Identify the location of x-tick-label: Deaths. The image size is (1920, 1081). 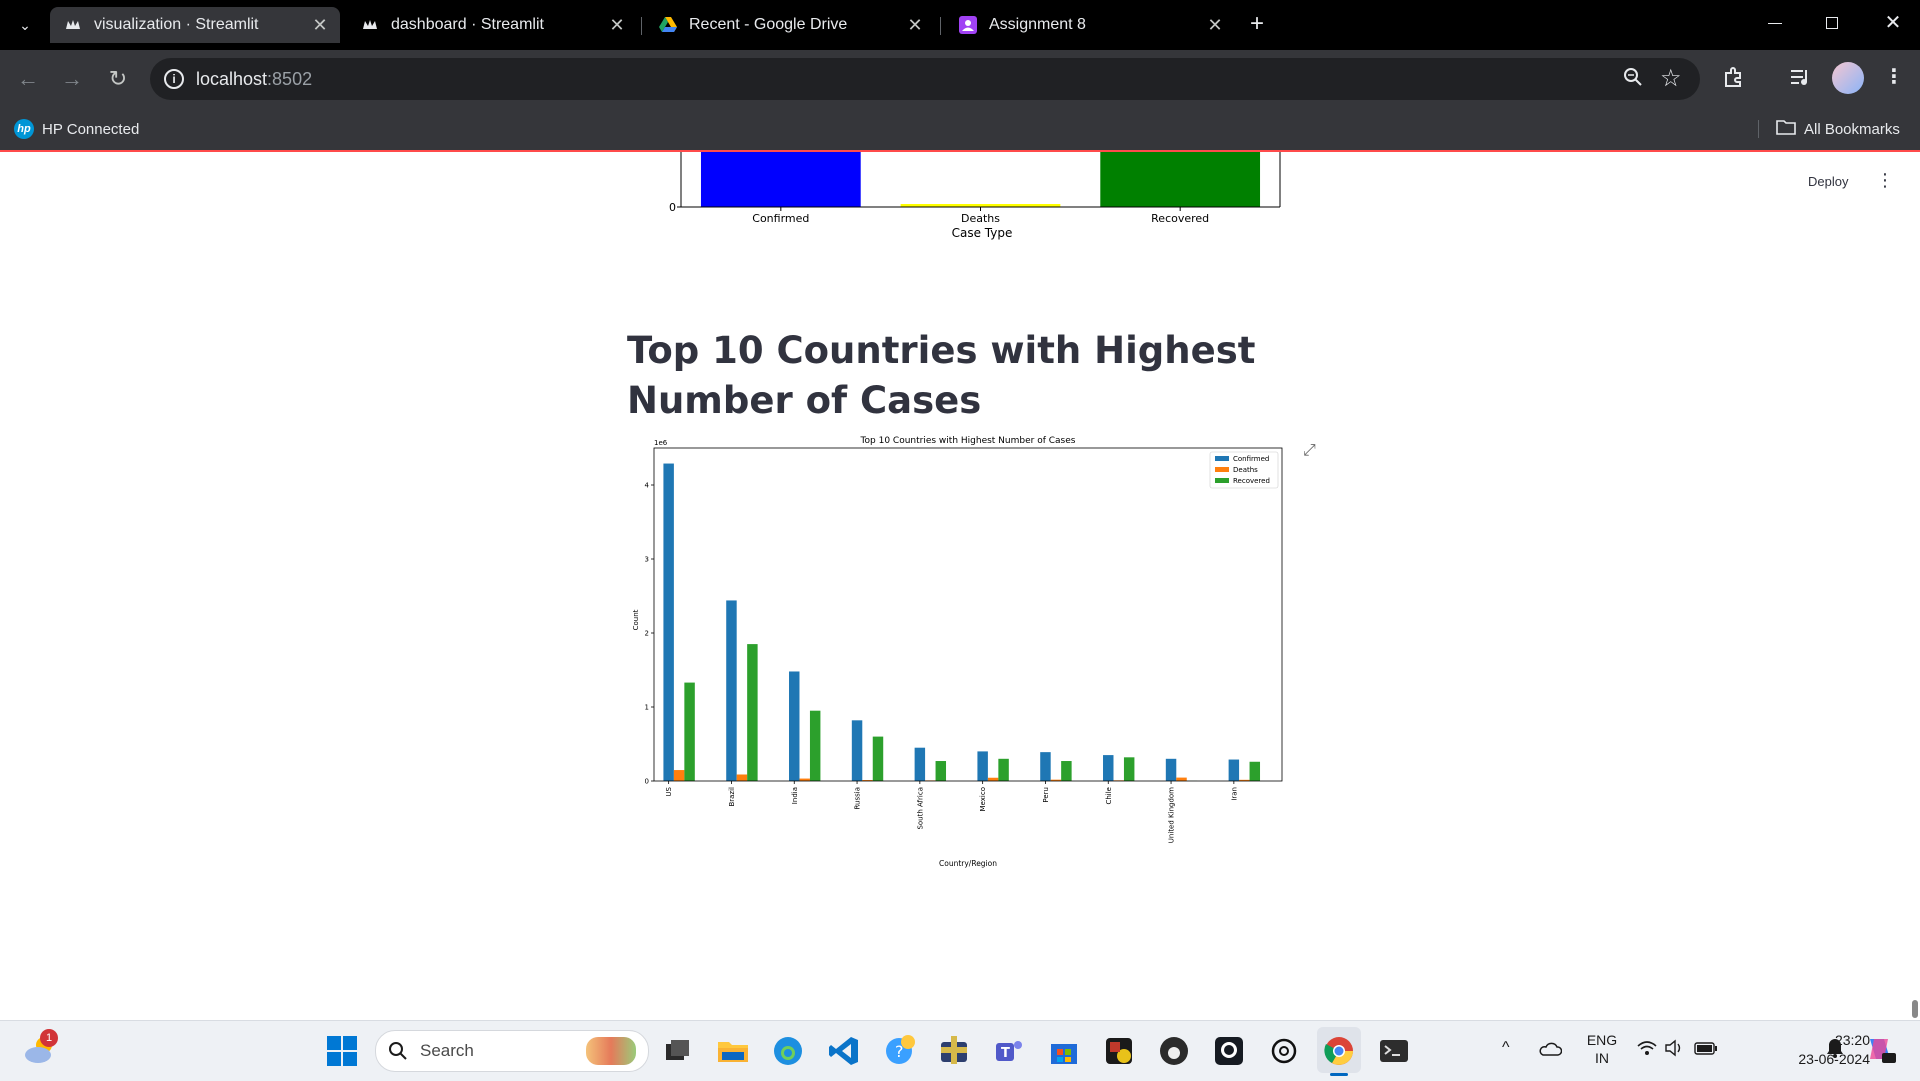
(980, 218).